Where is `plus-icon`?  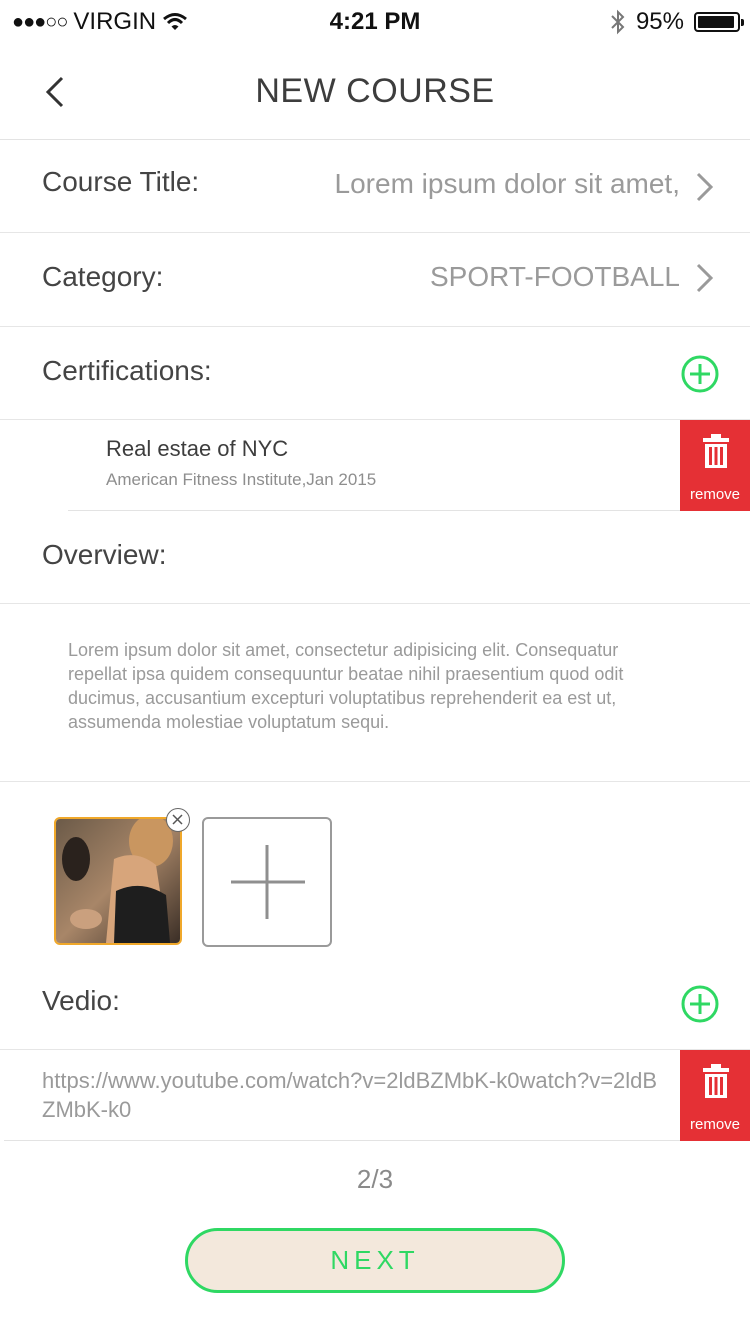 plus-icon is located at coordinates (268, 882).